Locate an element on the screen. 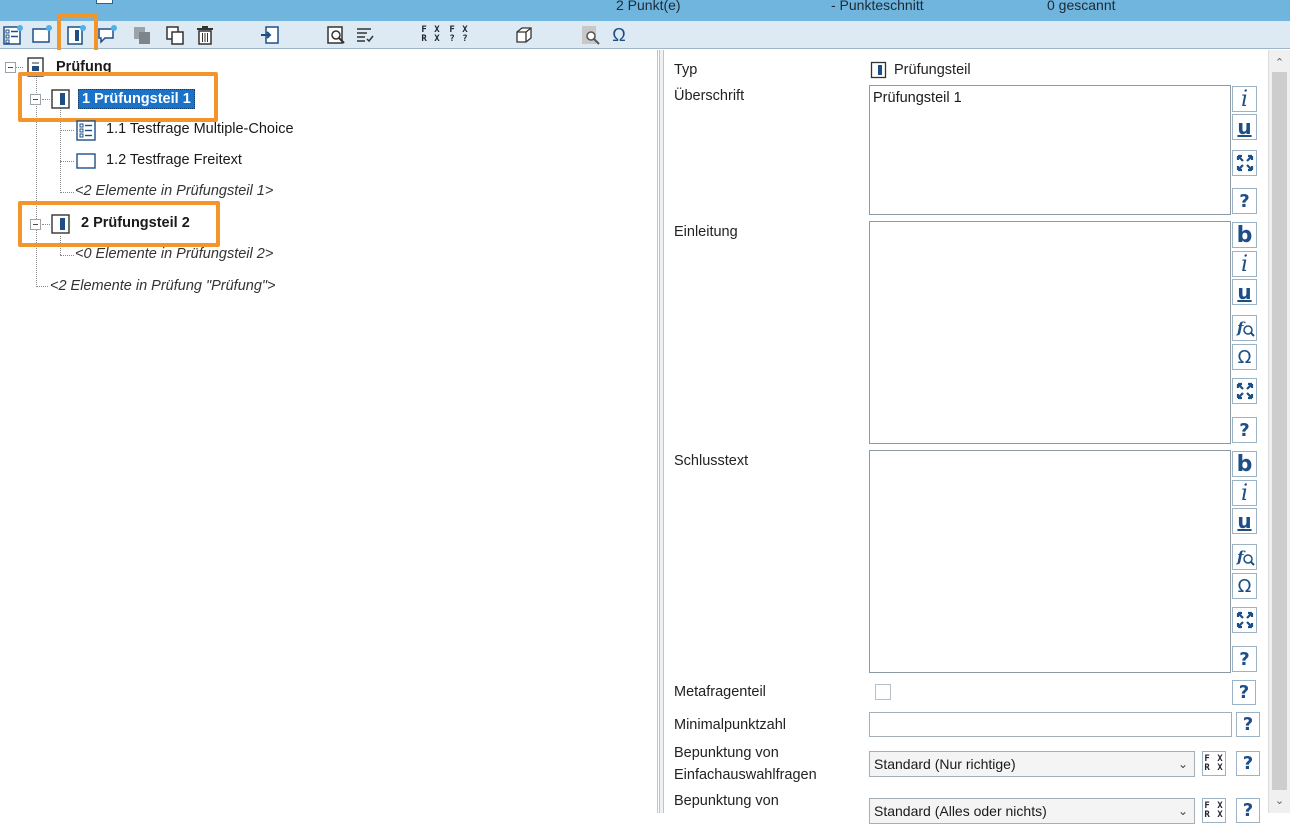  add-multiple-choice-icon is located at coordinates (13, 35).